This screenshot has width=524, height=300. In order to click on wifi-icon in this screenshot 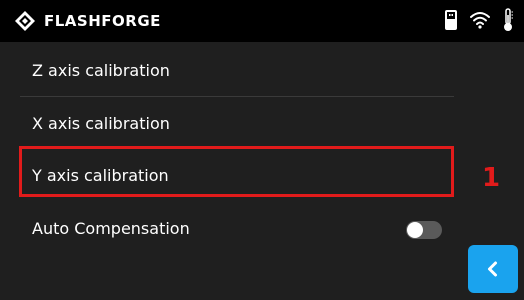, I will do `click(480, 20)`.